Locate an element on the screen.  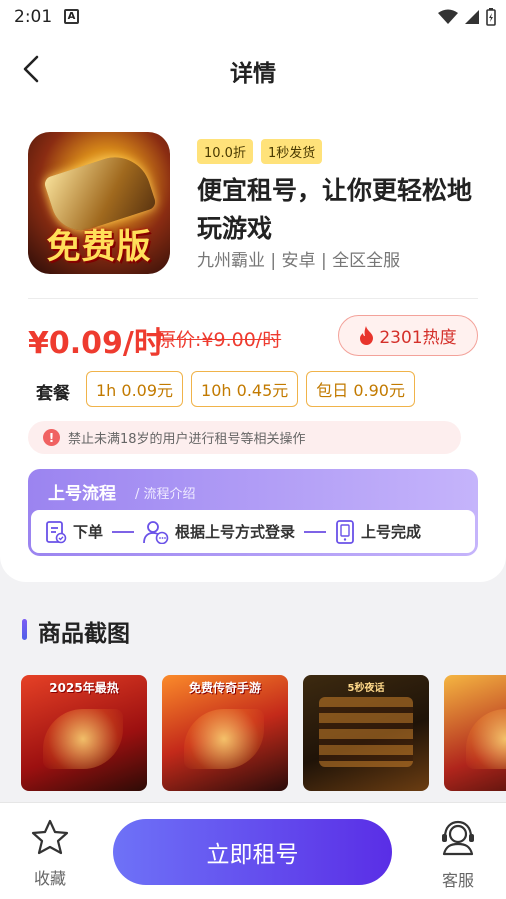
order-icon is located at coordinates (56, 531).